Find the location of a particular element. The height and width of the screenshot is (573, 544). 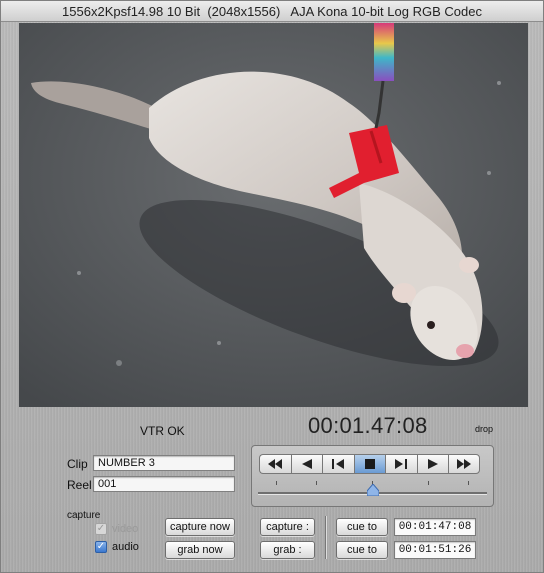

video-checkbox: ✓ is located at coordinates (101, 529).